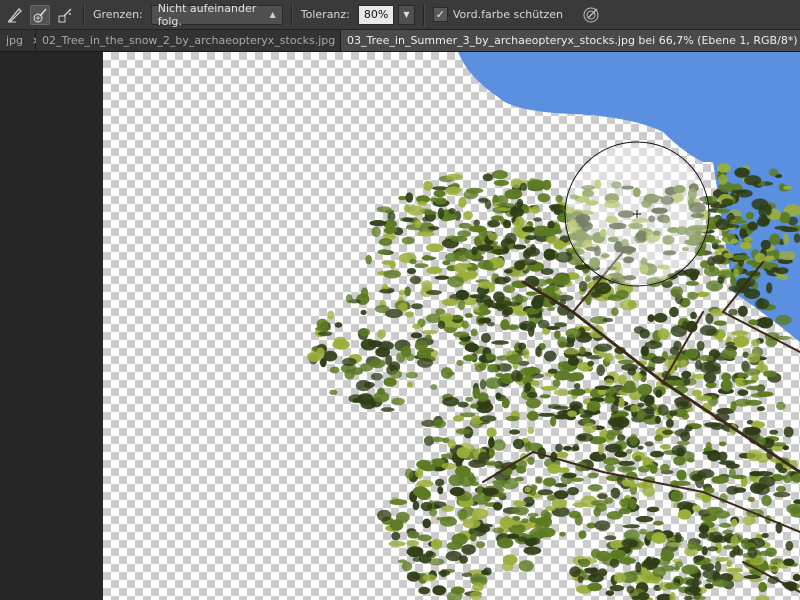 This screenshot has height=600, width=800. I want to click on eraser-tool-button, so click(15, 15).